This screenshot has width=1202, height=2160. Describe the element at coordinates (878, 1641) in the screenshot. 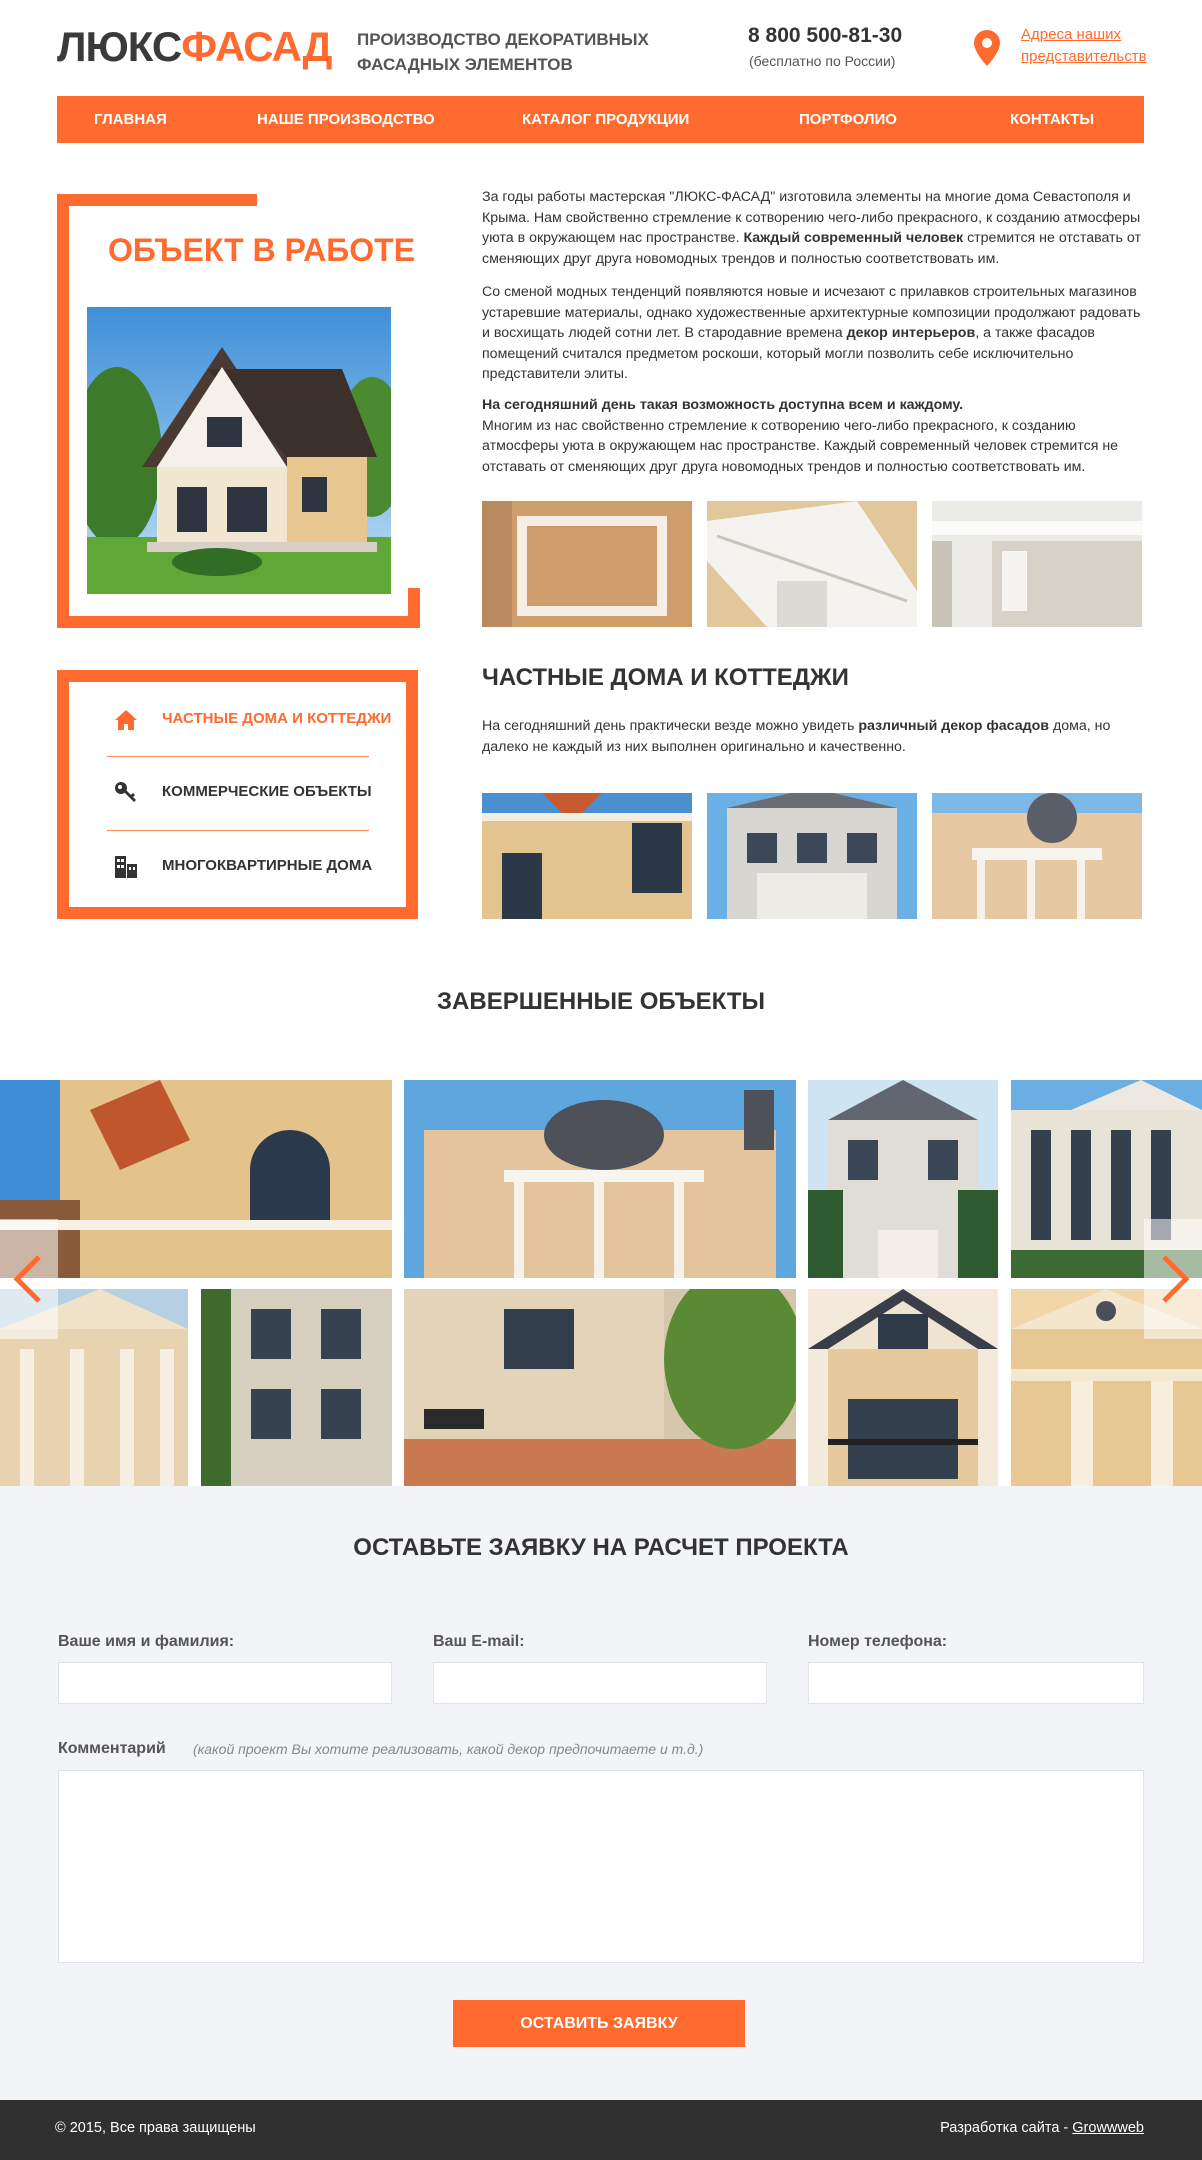

I see `phone-label: Номер телефона:` at that location.